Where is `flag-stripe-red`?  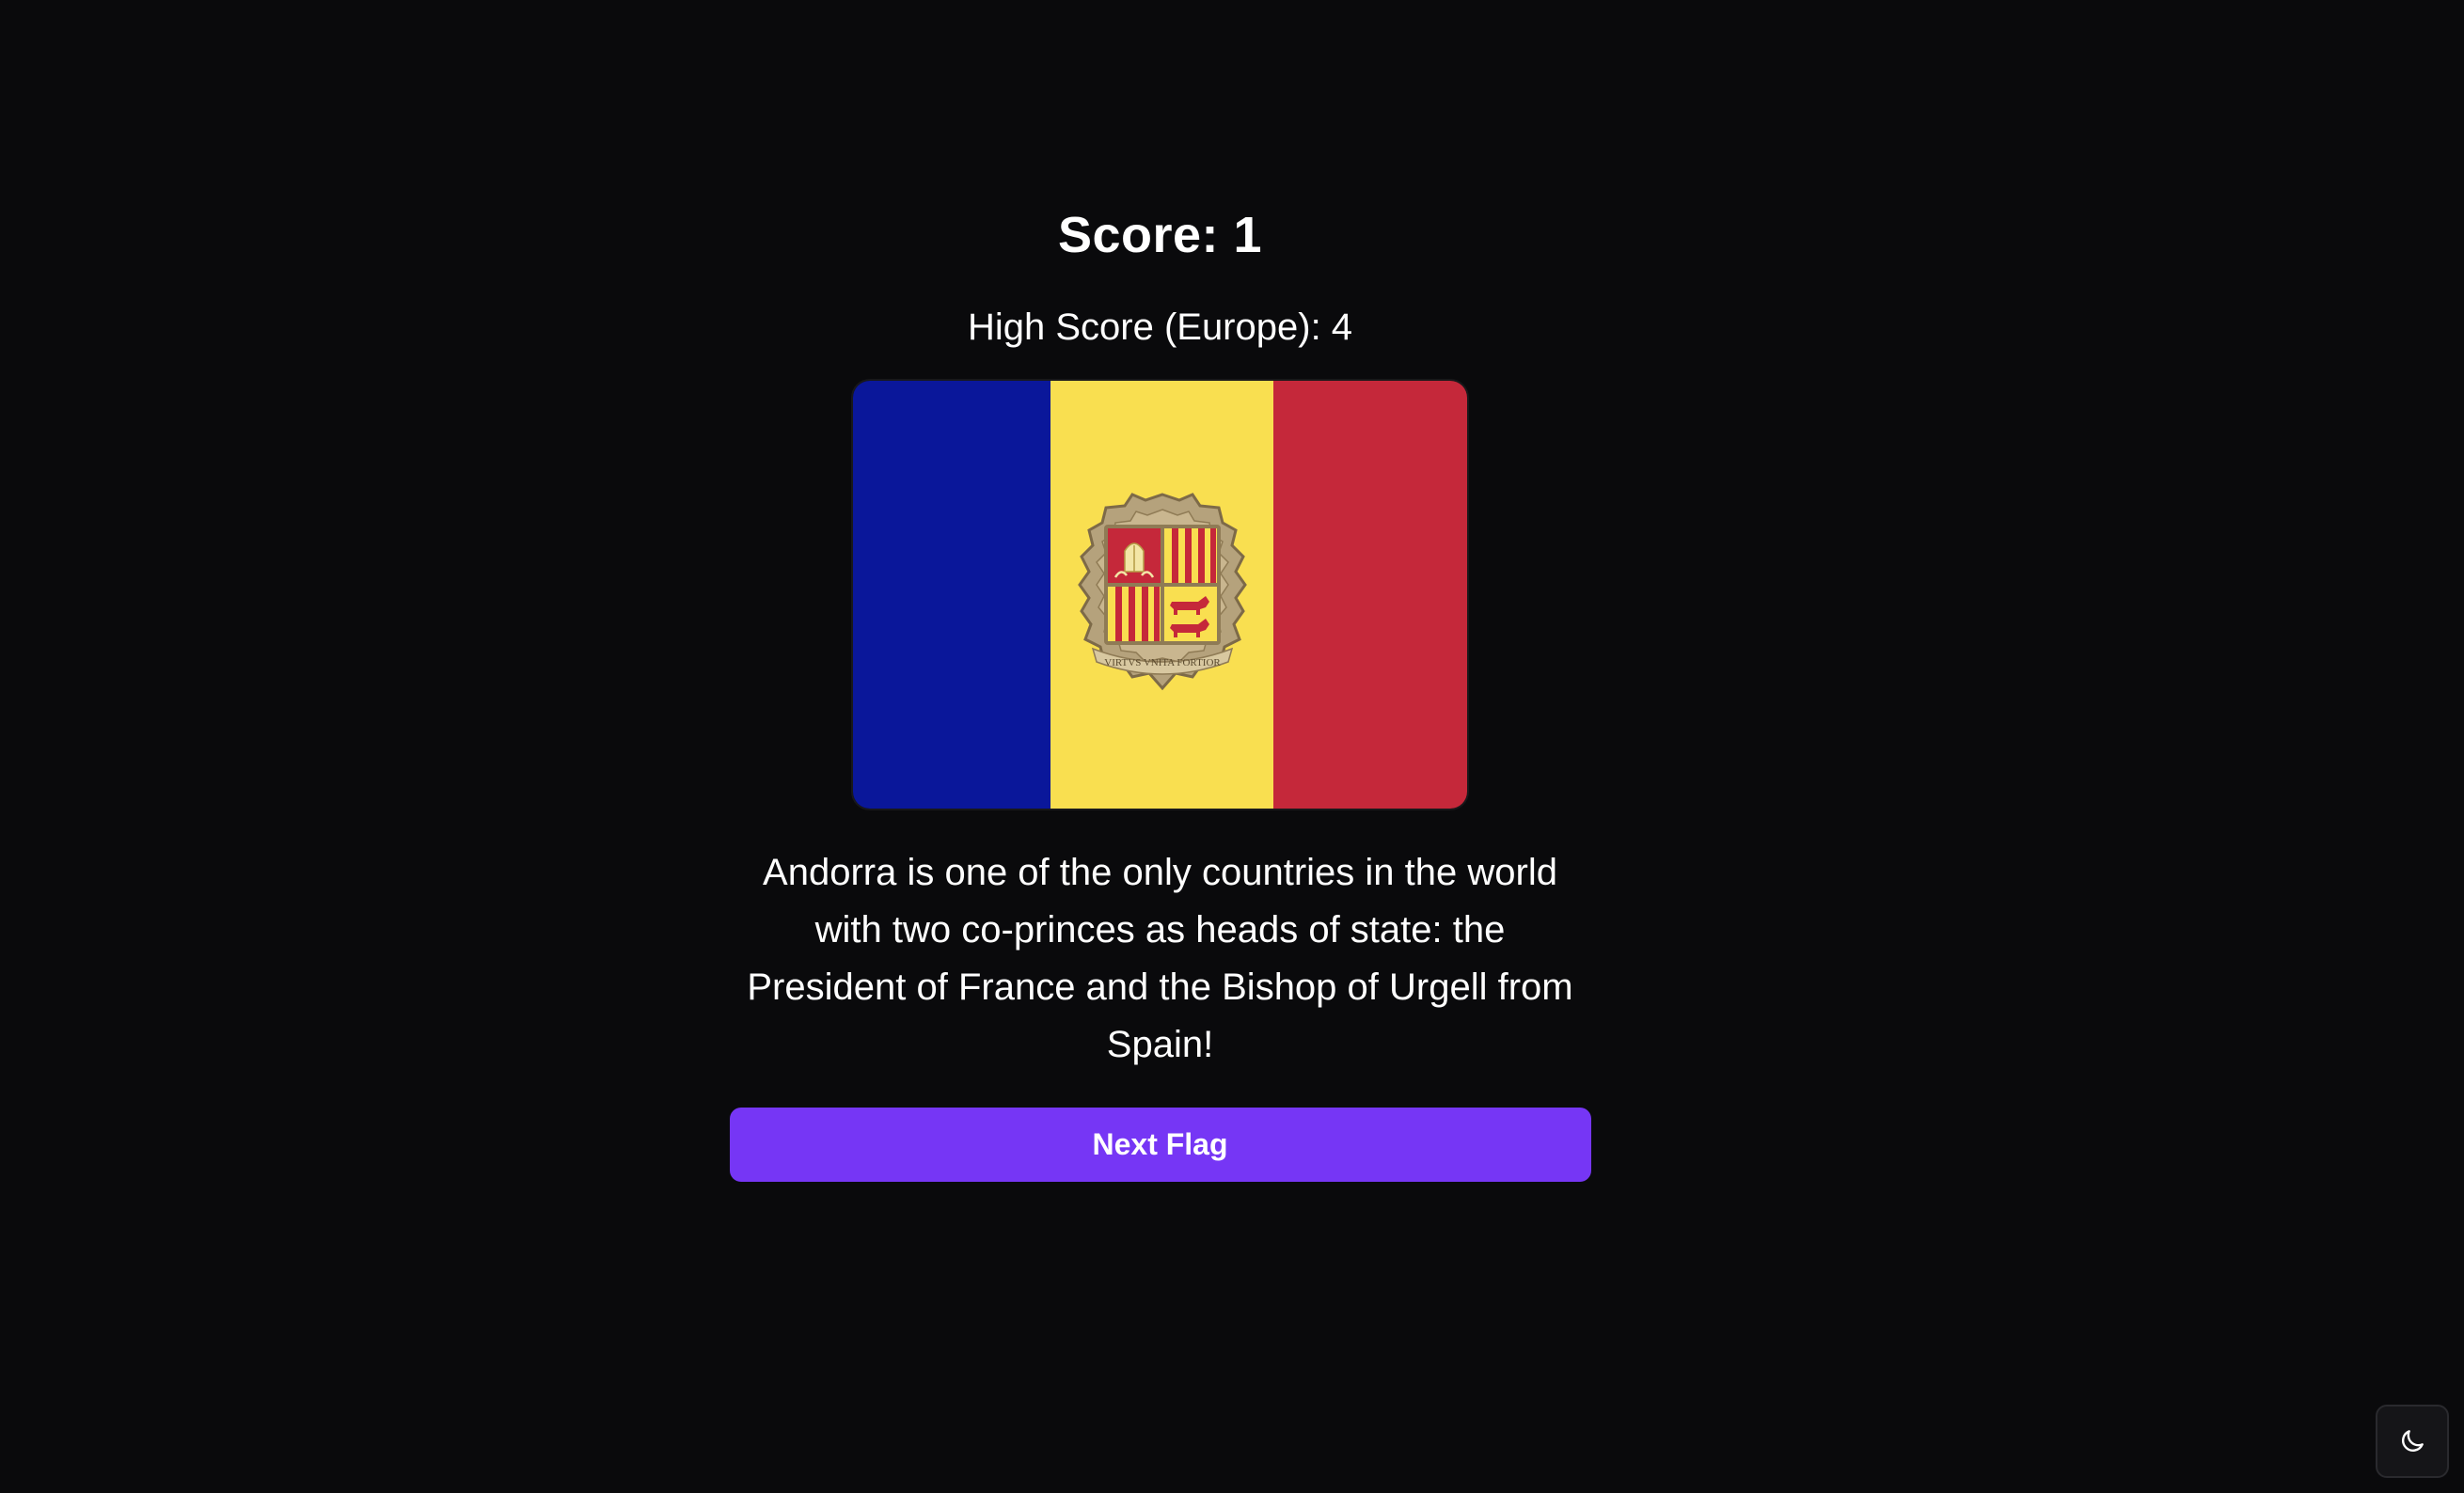 flag-stripe-red is located at coordinates (1370, 595).